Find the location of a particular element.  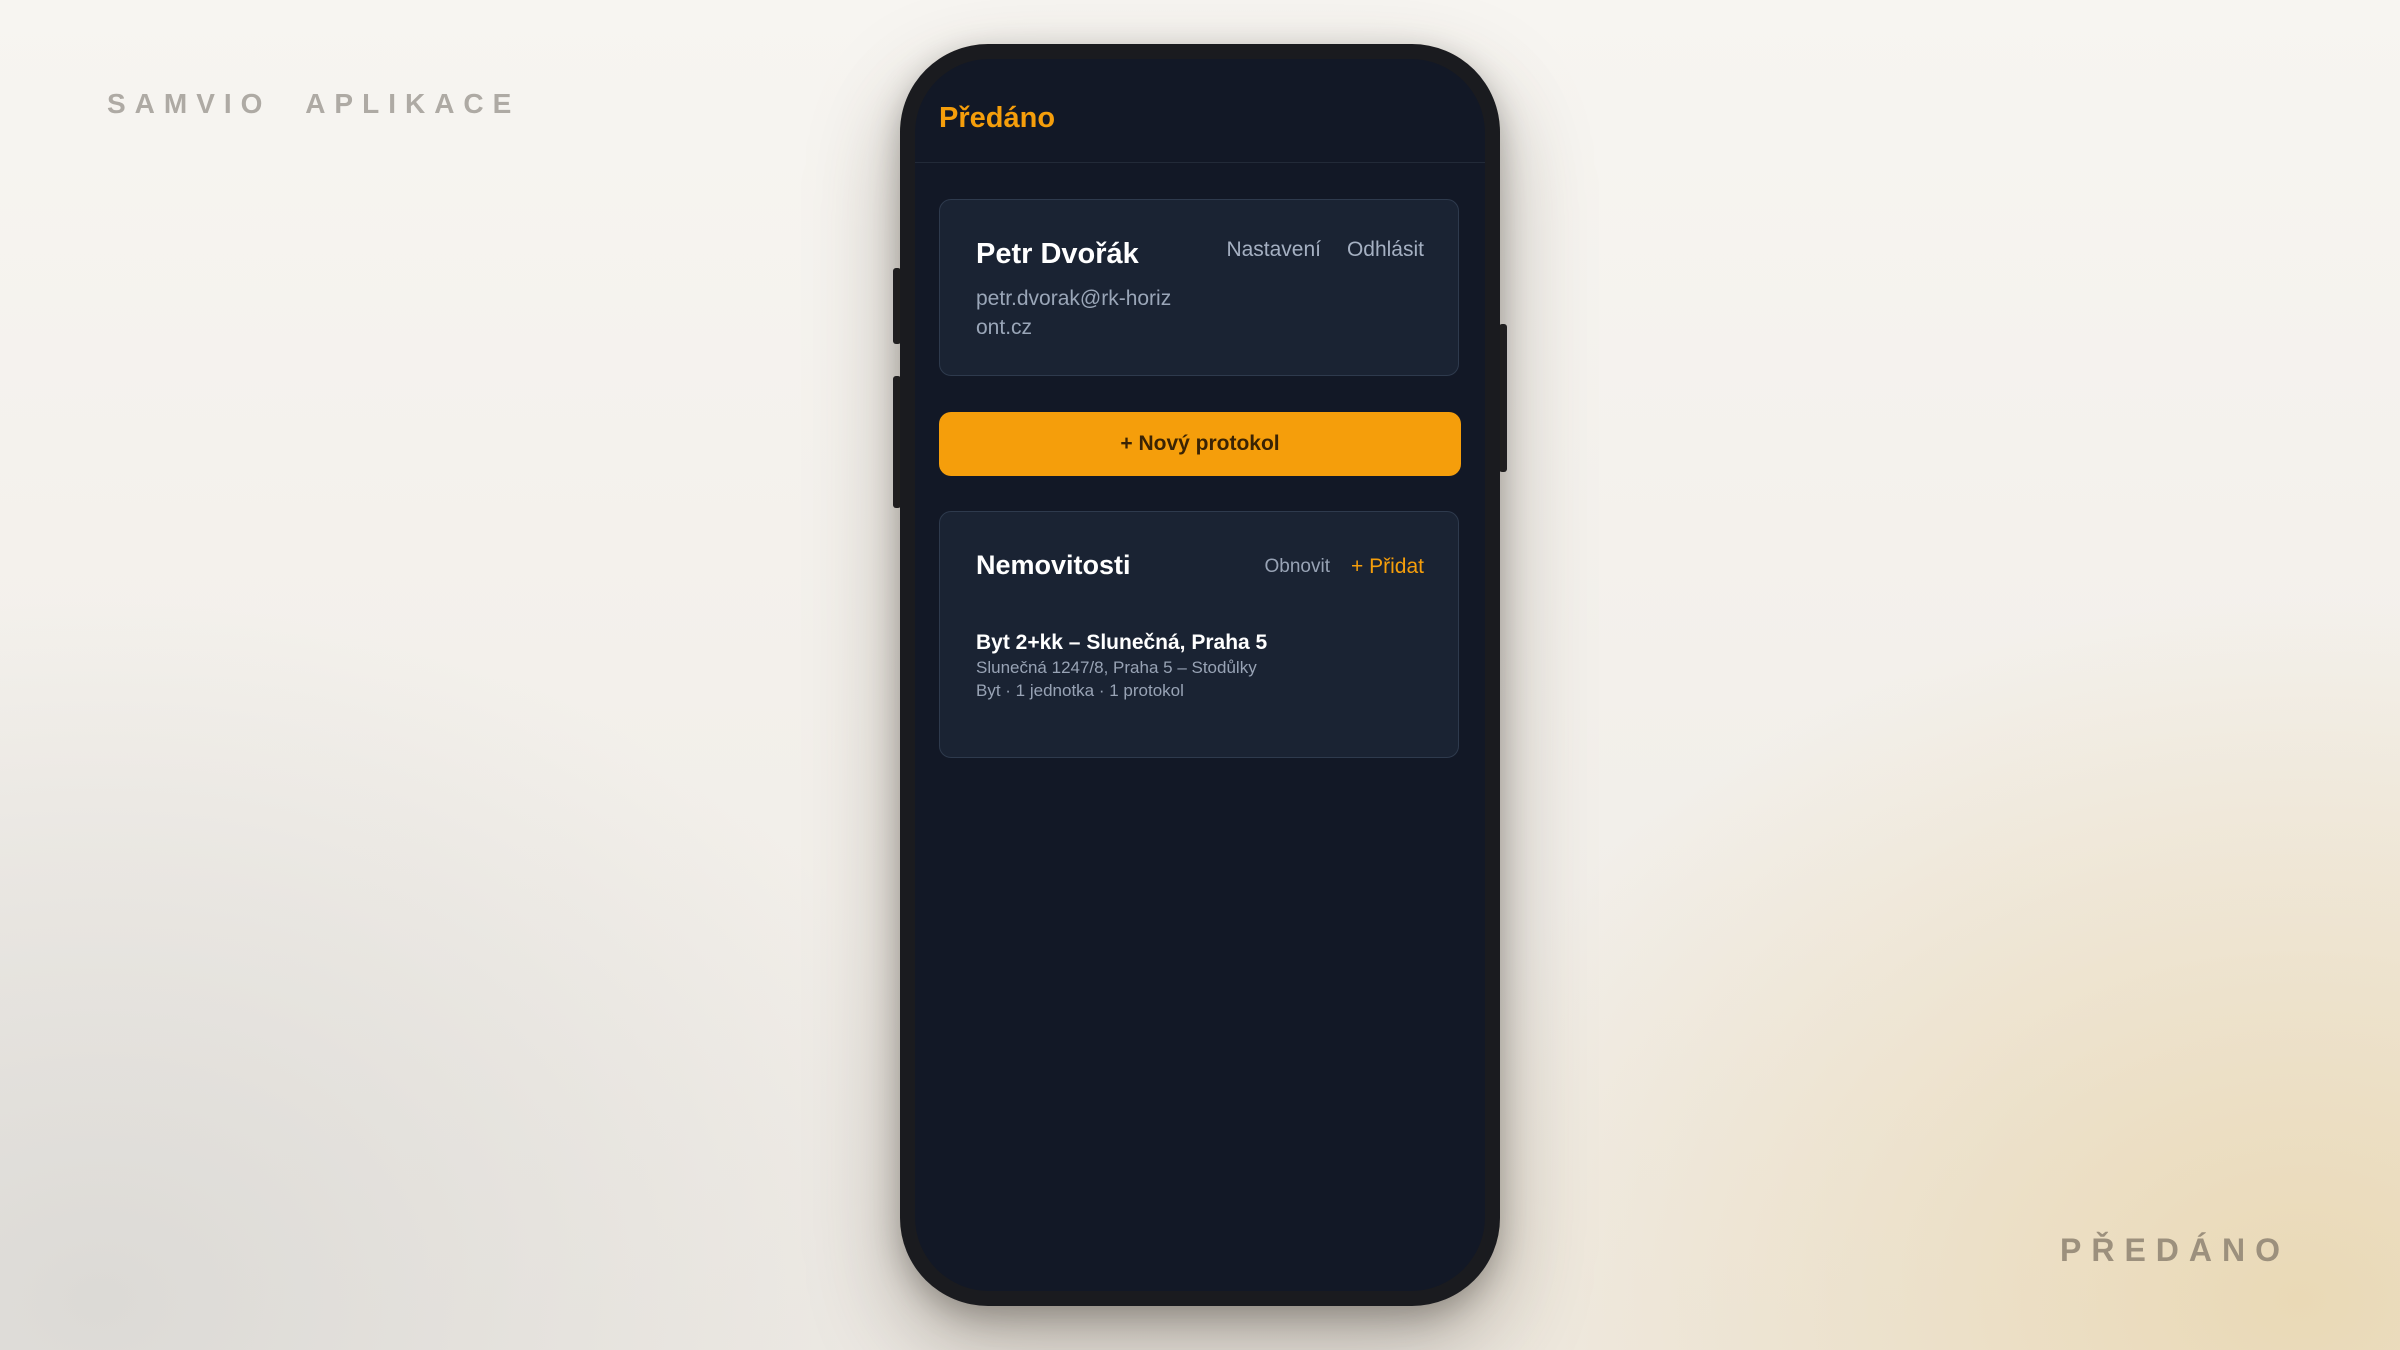

properties-title: Nemovitosti is located at coordinates (1053, 565).